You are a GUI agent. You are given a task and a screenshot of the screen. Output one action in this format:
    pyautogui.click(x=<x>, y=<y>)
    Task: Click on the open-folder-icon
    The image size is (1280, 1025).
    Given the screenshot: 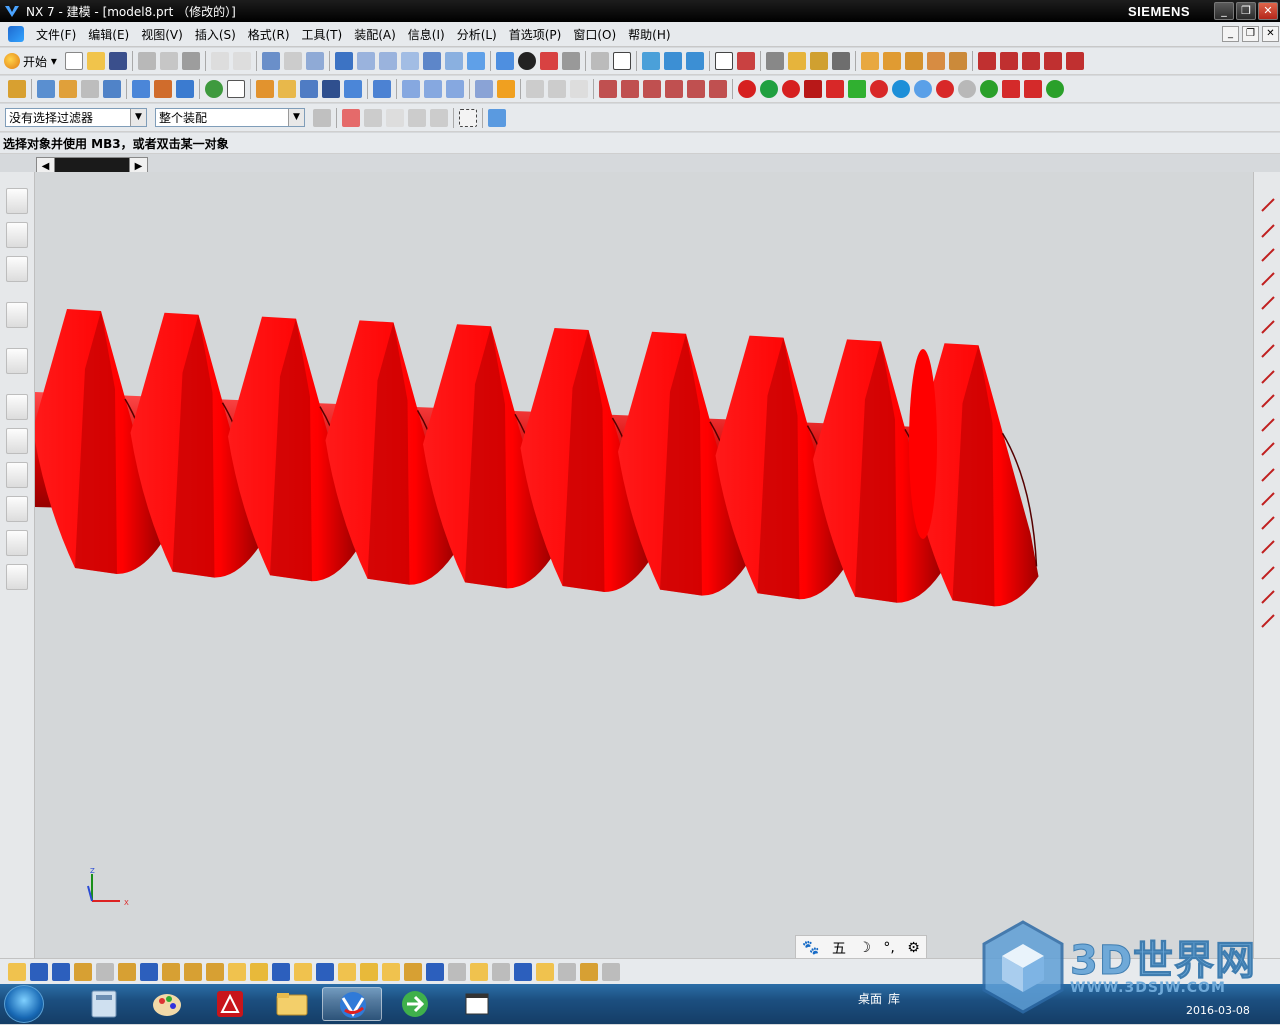 What is the action you would take?
    pyautogui.click(x=95, y=61)
    